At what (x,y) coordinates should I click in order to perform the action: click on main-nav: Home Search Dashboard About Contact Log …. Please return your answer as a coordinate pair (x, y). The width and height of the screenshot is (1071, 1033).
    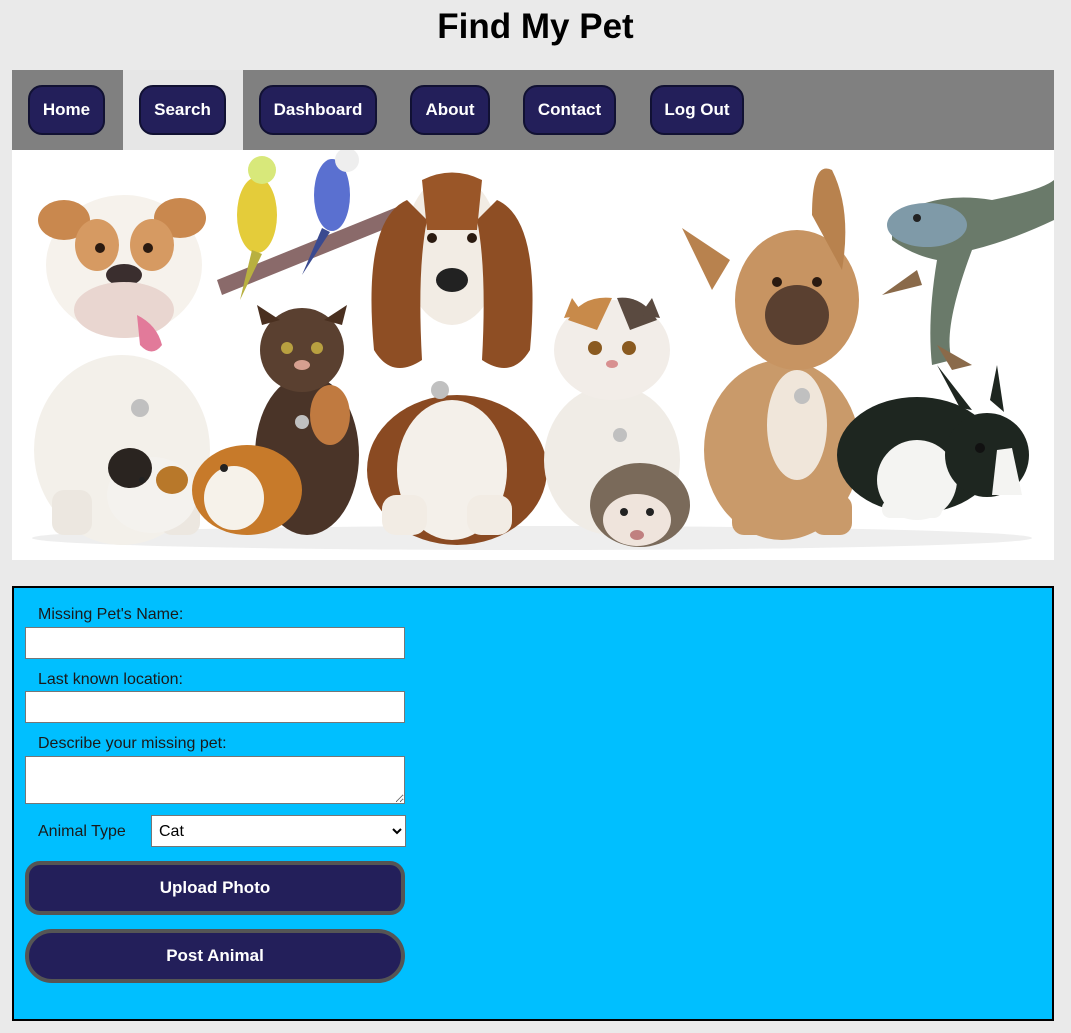
    Looking at the image, I should click on (533, 110).